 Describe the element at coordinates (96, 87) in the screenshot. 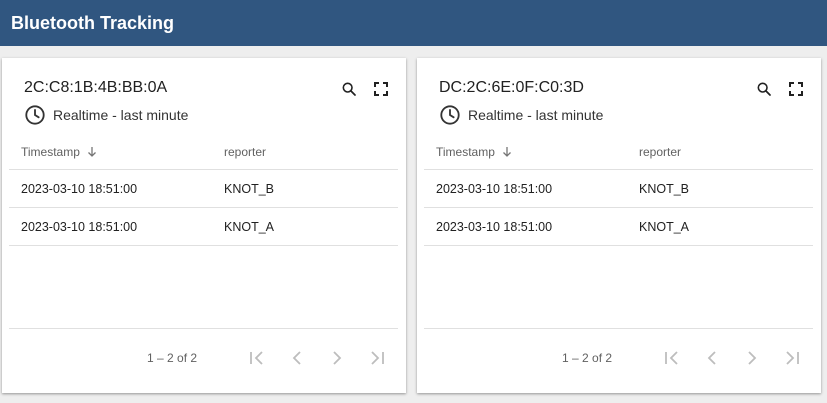

I see `device-address: 2C:C8:1B:4B:BB:0A` at that location.